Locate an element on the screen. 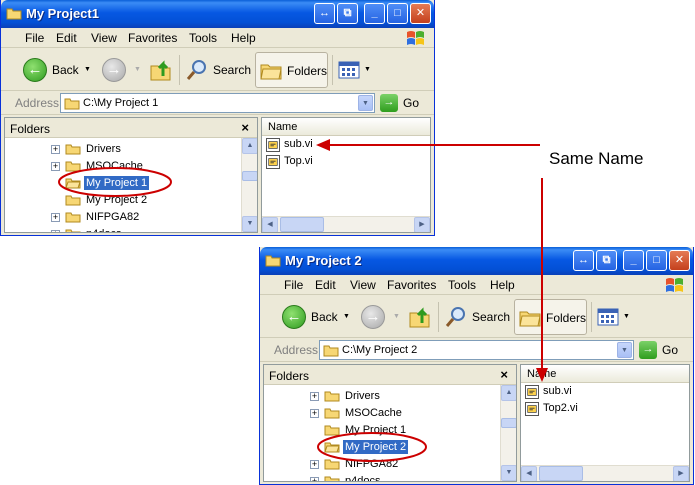 The image size is (695, 485). menu-bar: File Edit View Favorites Tools Help is located at coordinates (217, 38).